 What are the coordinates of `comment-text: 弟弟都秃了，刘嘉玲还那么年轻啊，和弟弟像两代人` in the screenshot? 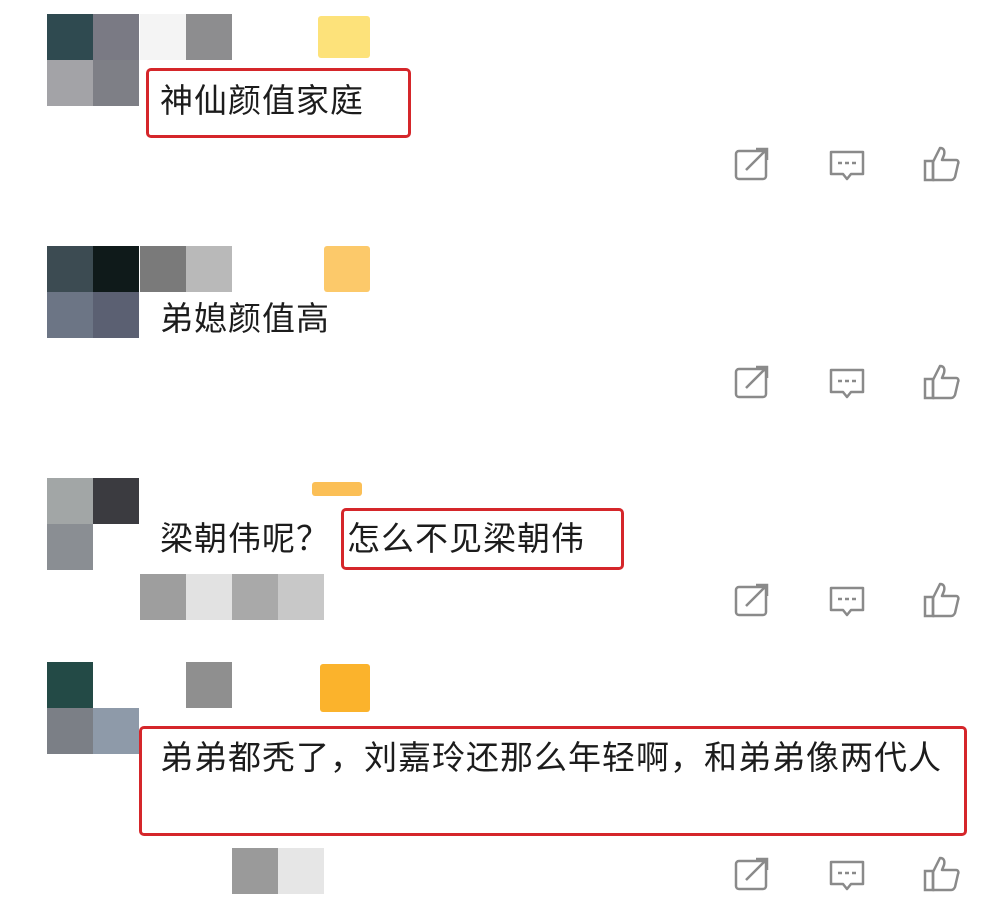 It's located at (551, 757).